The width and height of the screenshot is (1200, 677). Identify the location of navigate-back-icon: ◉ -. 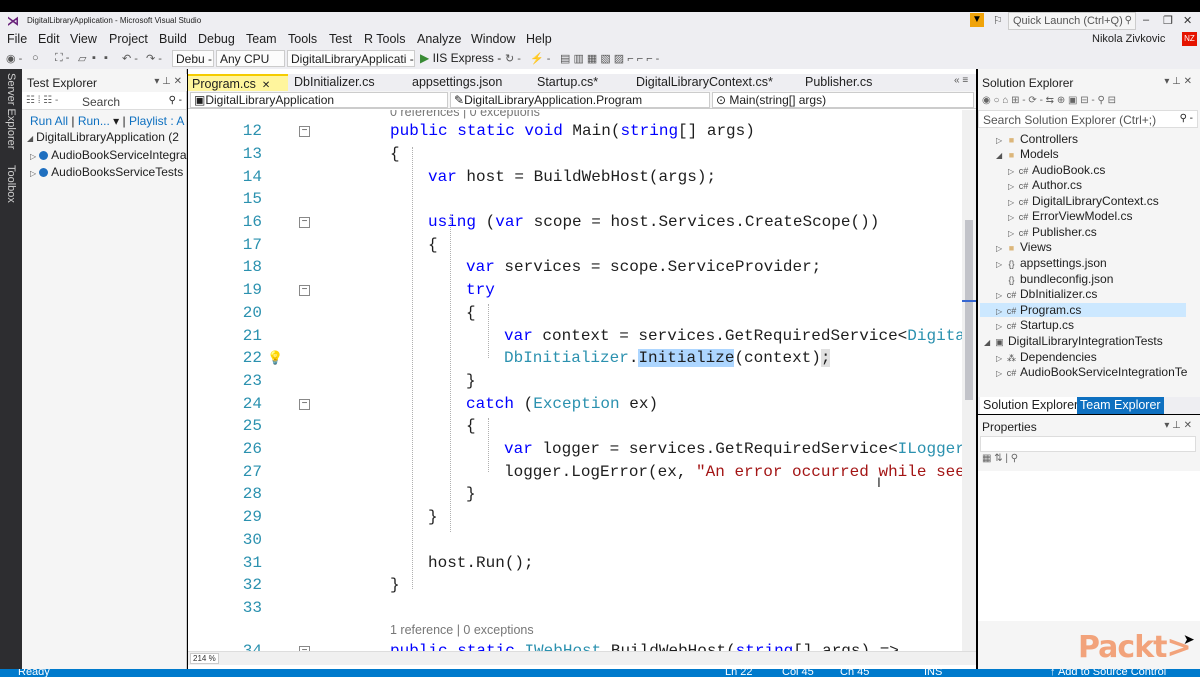
(14, 58).